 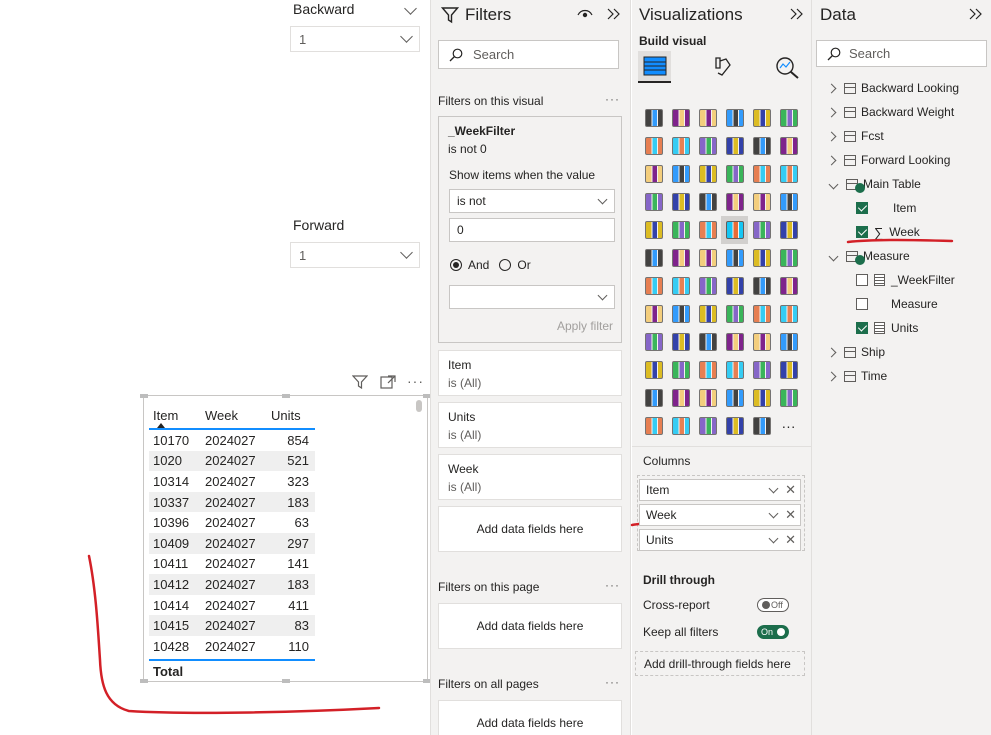 I want to click on data-field-units: Units, so click(x=887, y=328).